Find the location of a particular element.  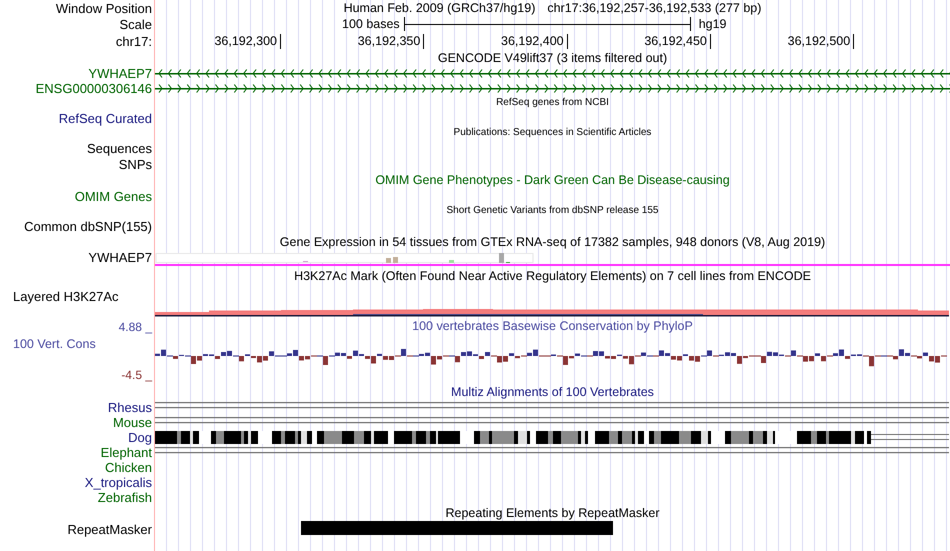

track-title: OMIM Gene Phenotypes - Dark Green Can Be Disease-causing is located at coordinates (552, 180).